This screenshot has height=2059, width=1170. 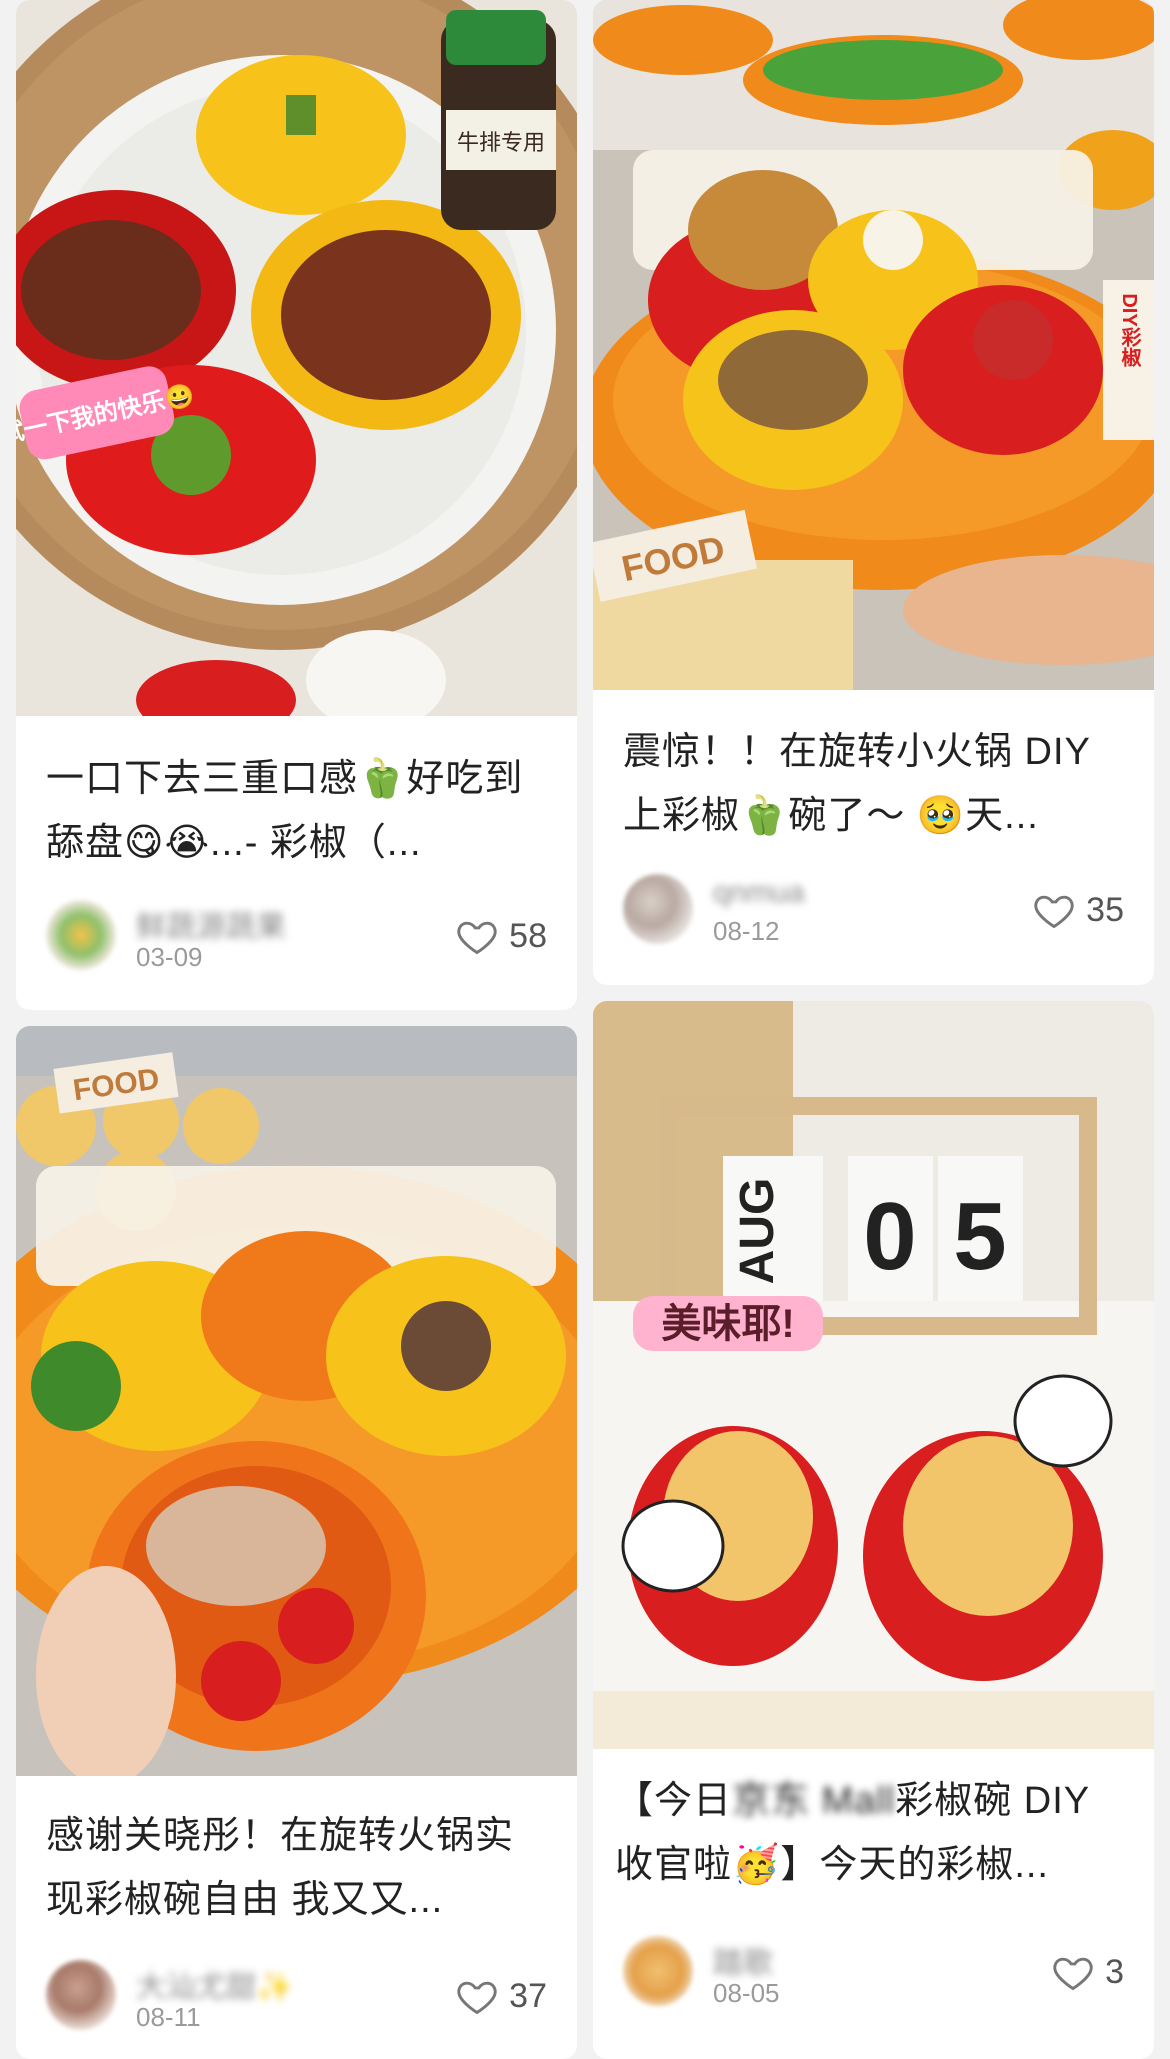 I want to click on author-name: 大汕尤甜✨, so click(x=214, y=1984).